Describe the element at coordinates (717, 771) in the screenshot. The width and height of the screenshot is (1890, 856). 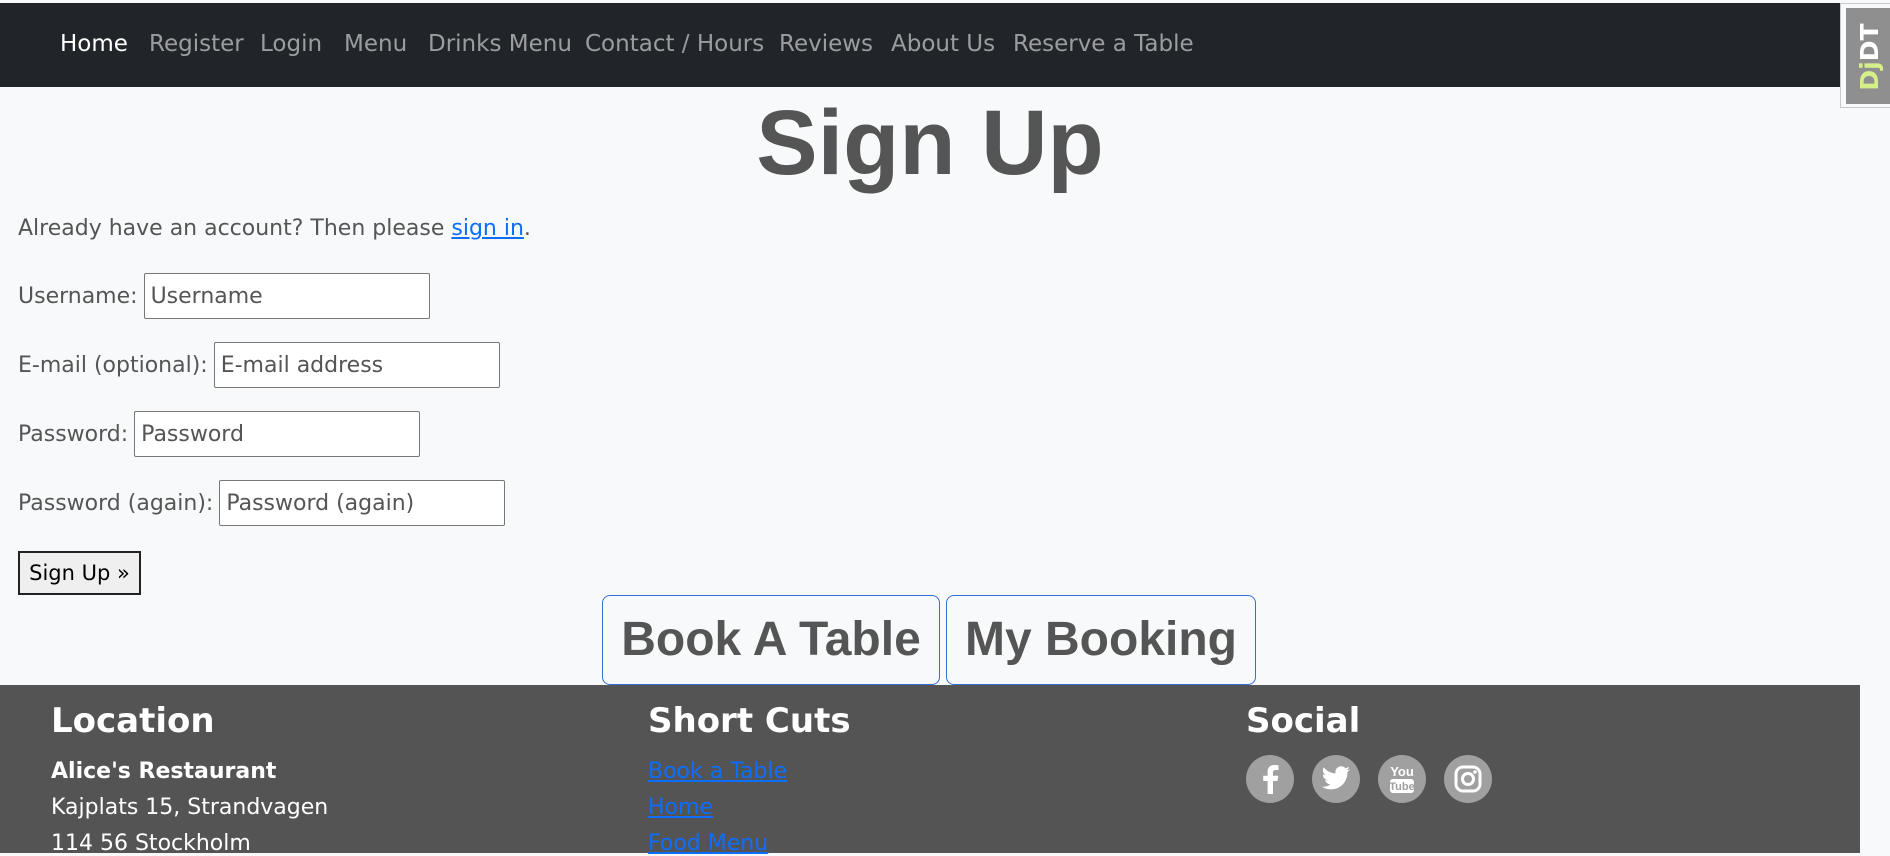
I see `shortcut-book-table: Book a Table` at that location.